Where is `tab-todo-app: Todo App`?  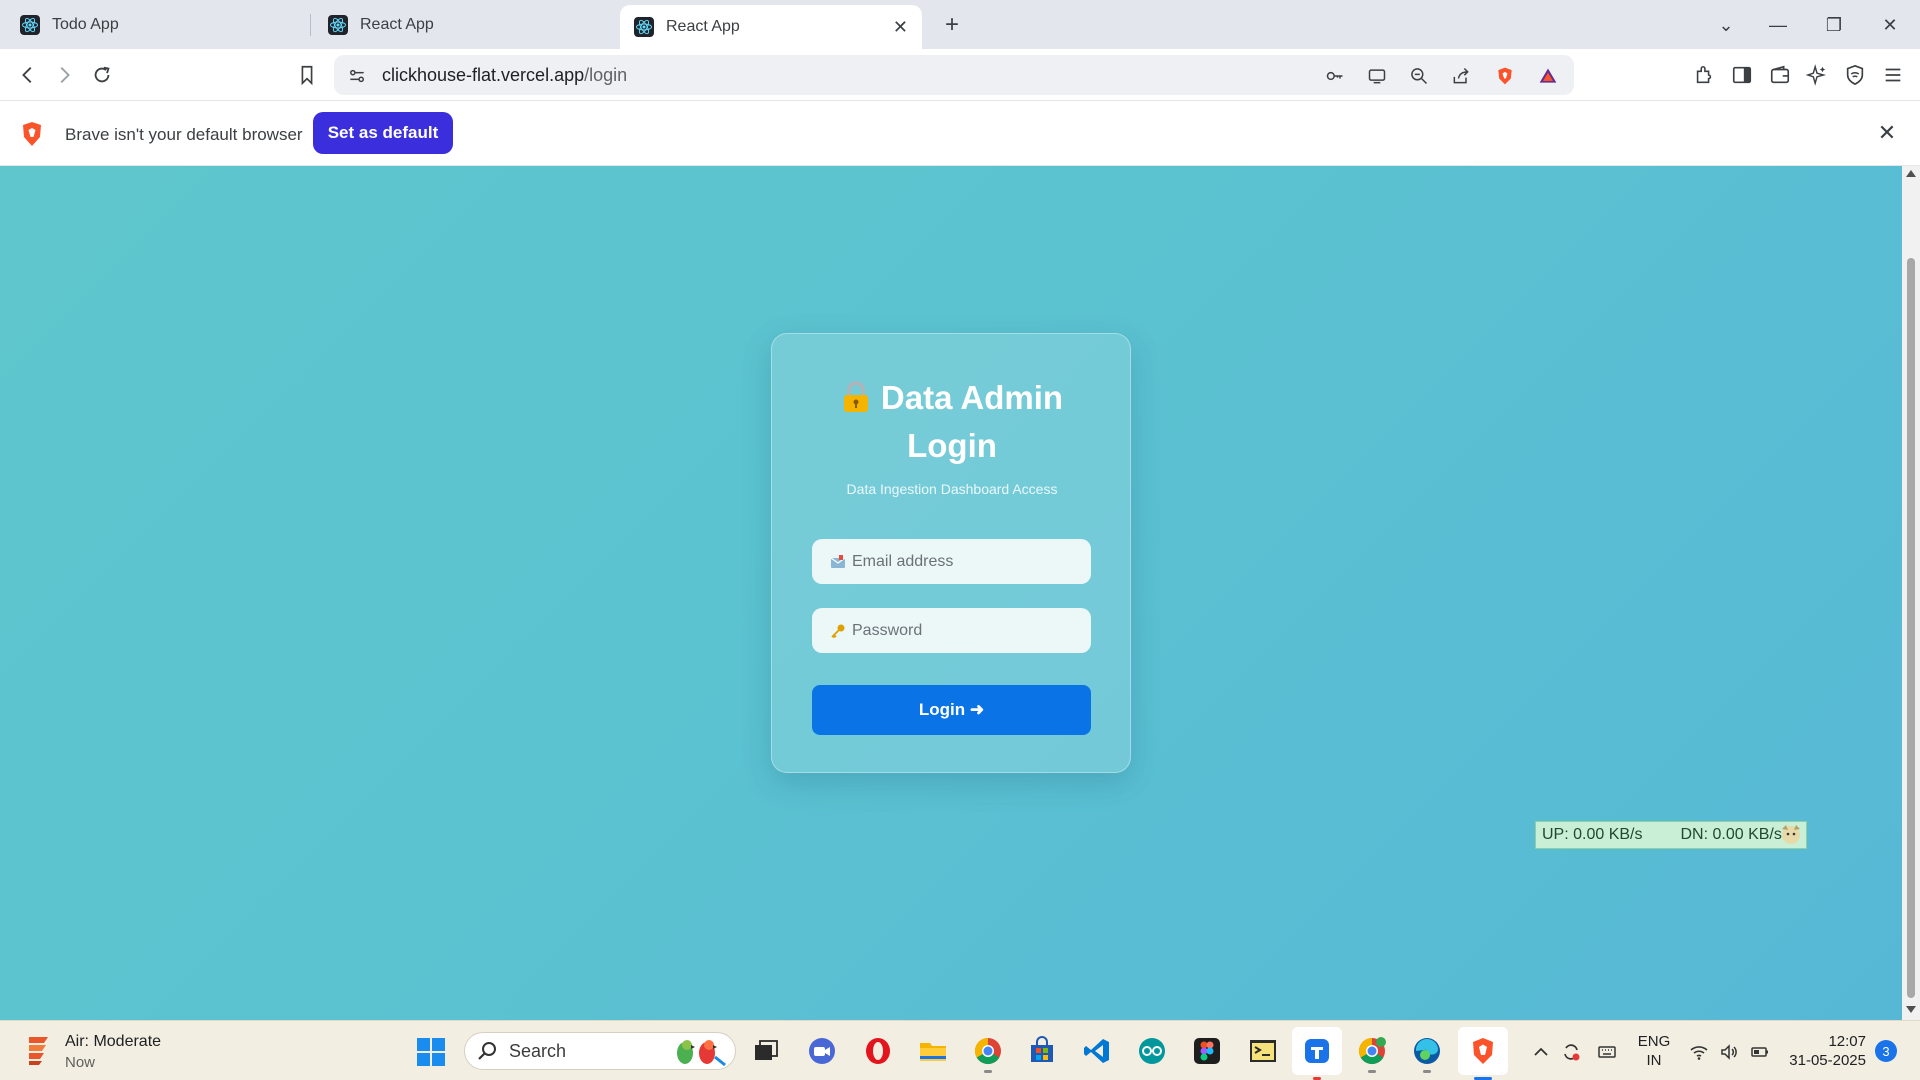
tab-todo-app: Todo App is located at coordinates (155, 25).